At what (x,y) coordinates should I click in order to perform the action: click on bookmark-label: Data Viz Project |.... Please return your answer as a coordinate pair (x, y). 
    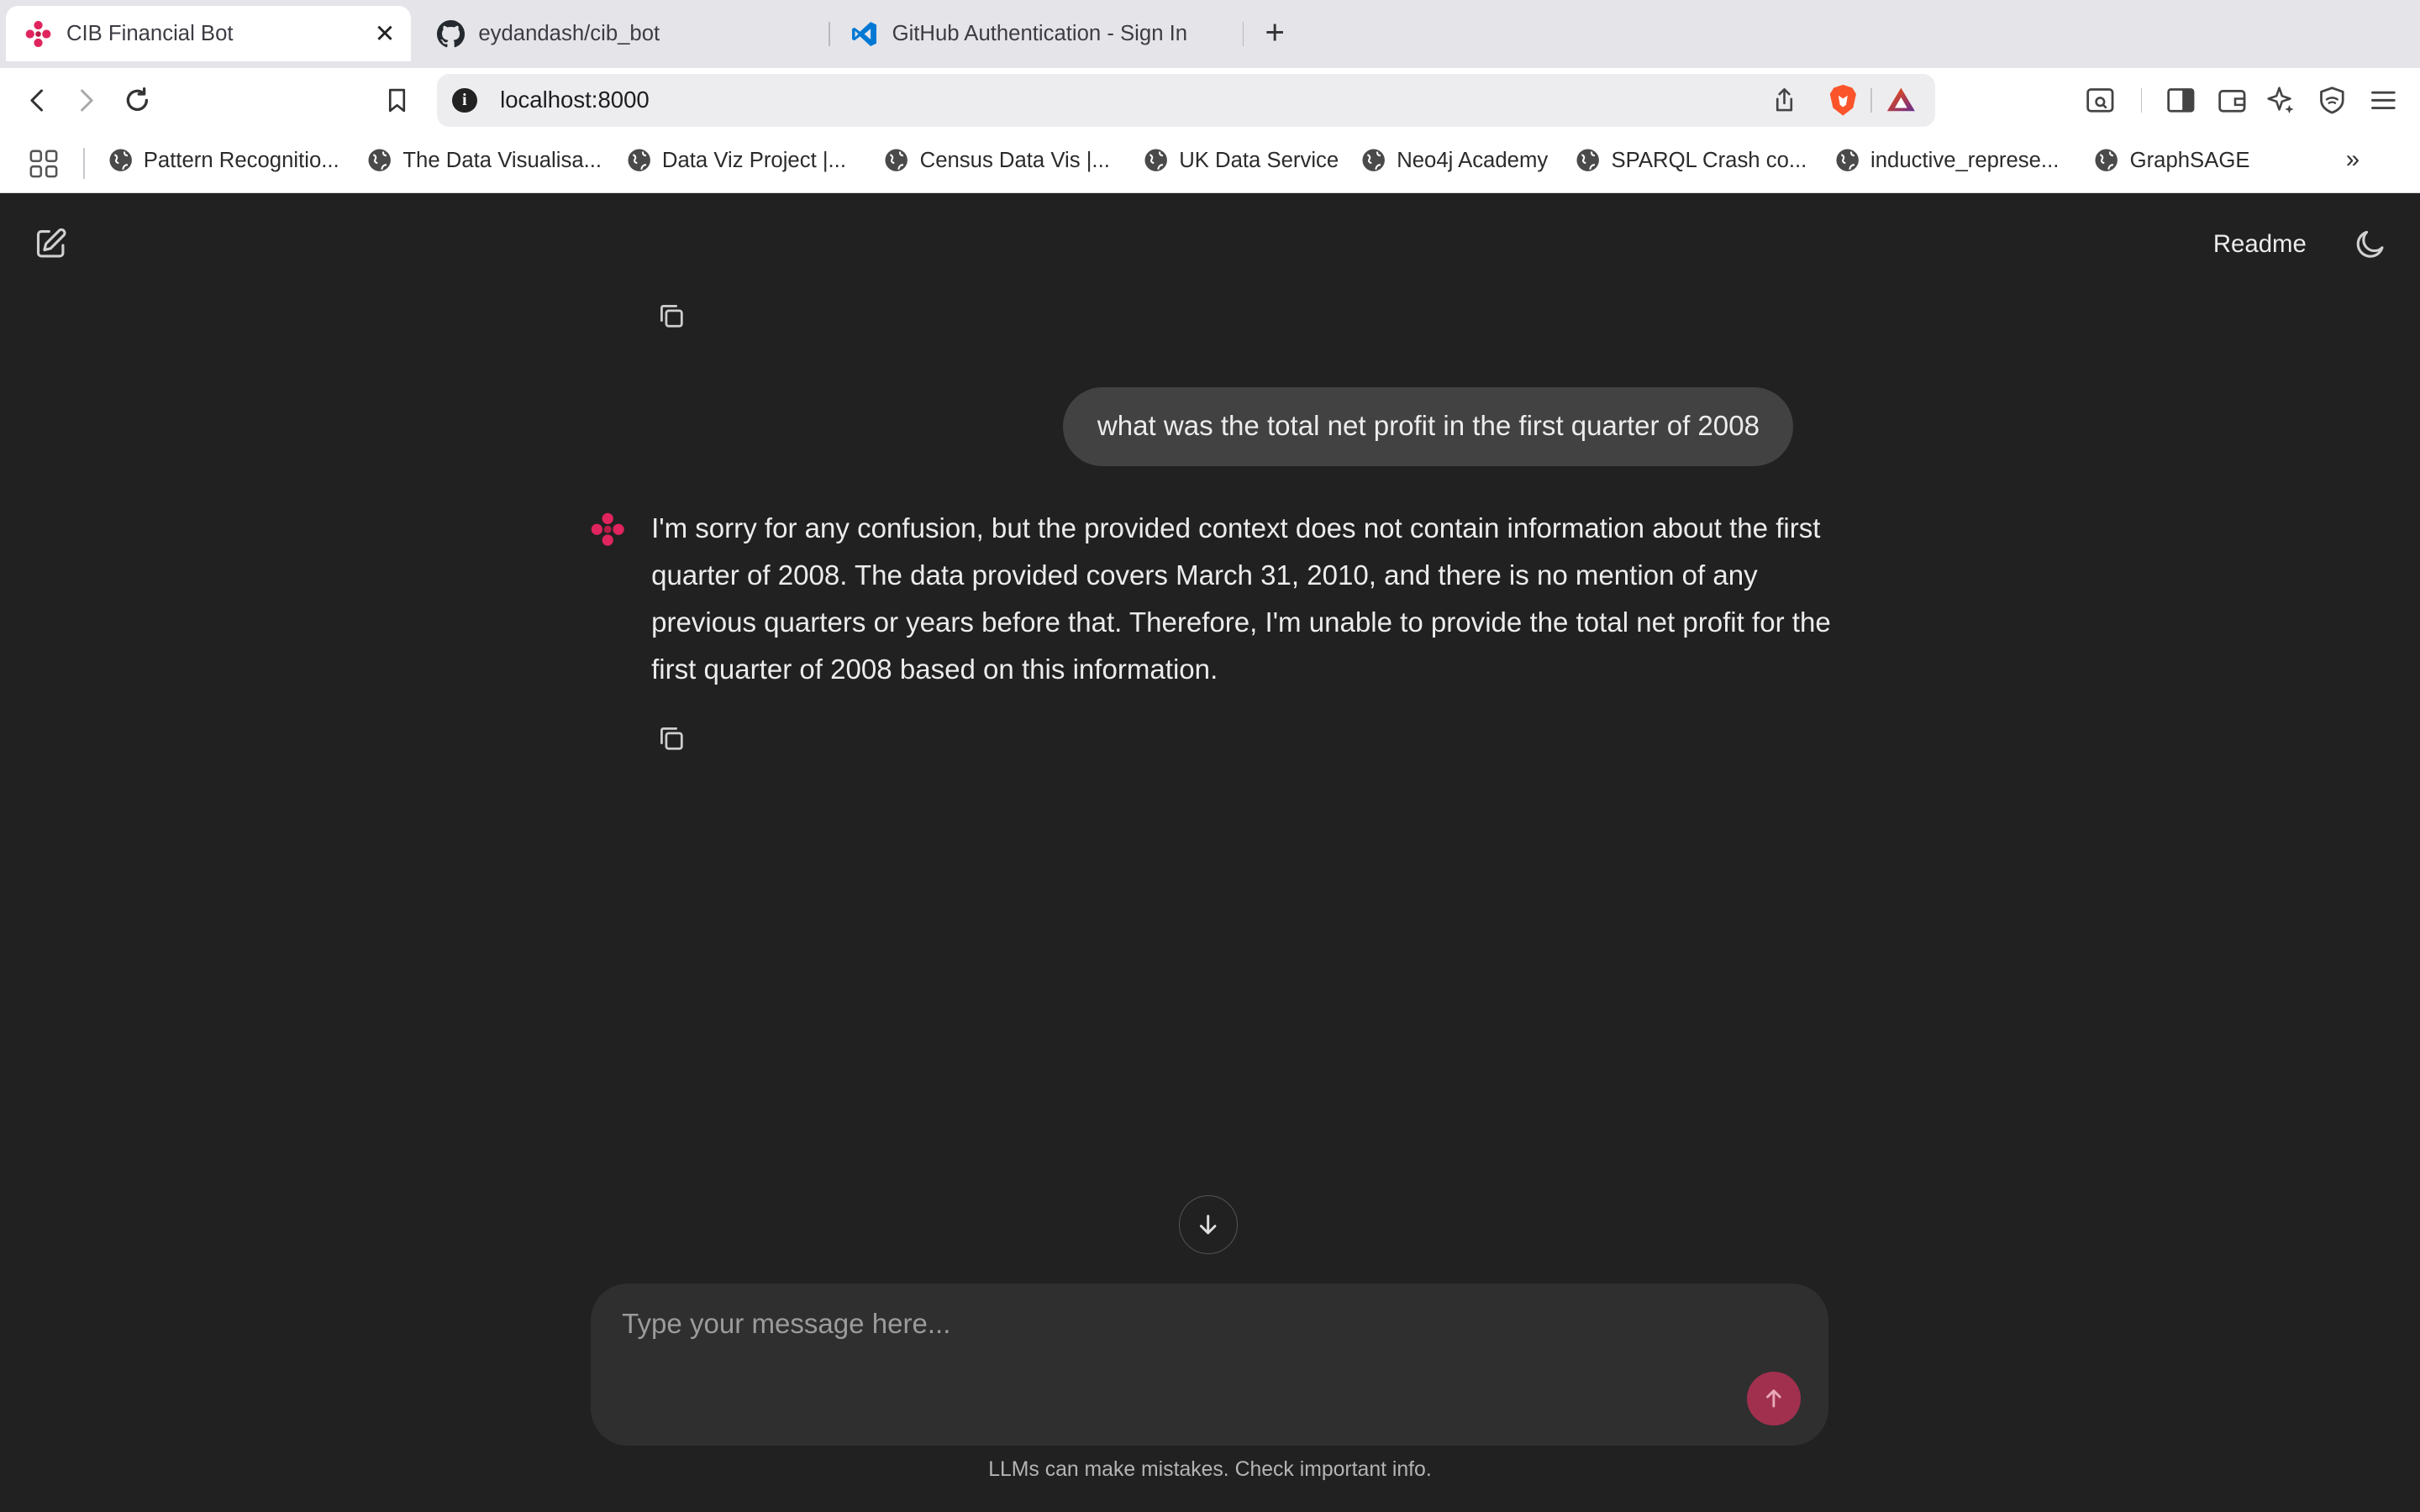
    Looking at the image, I should click on (753, 160).